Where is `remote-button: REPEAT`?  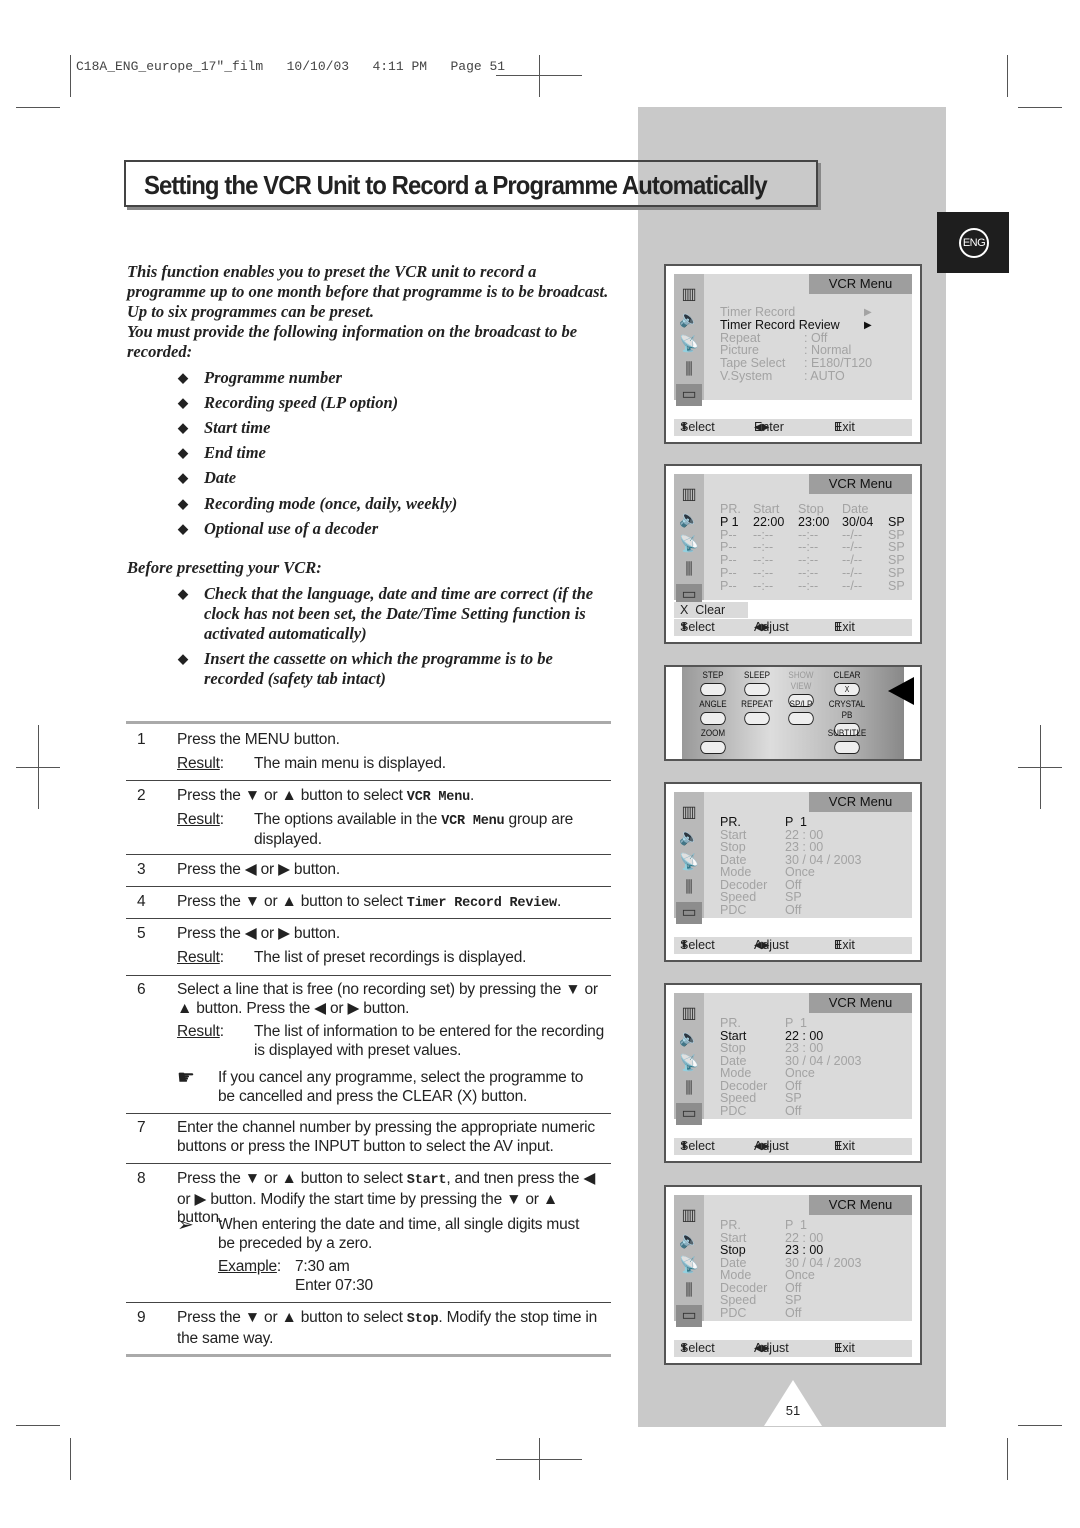 remote-button: REPEAT is located at coordinates (757, 712).